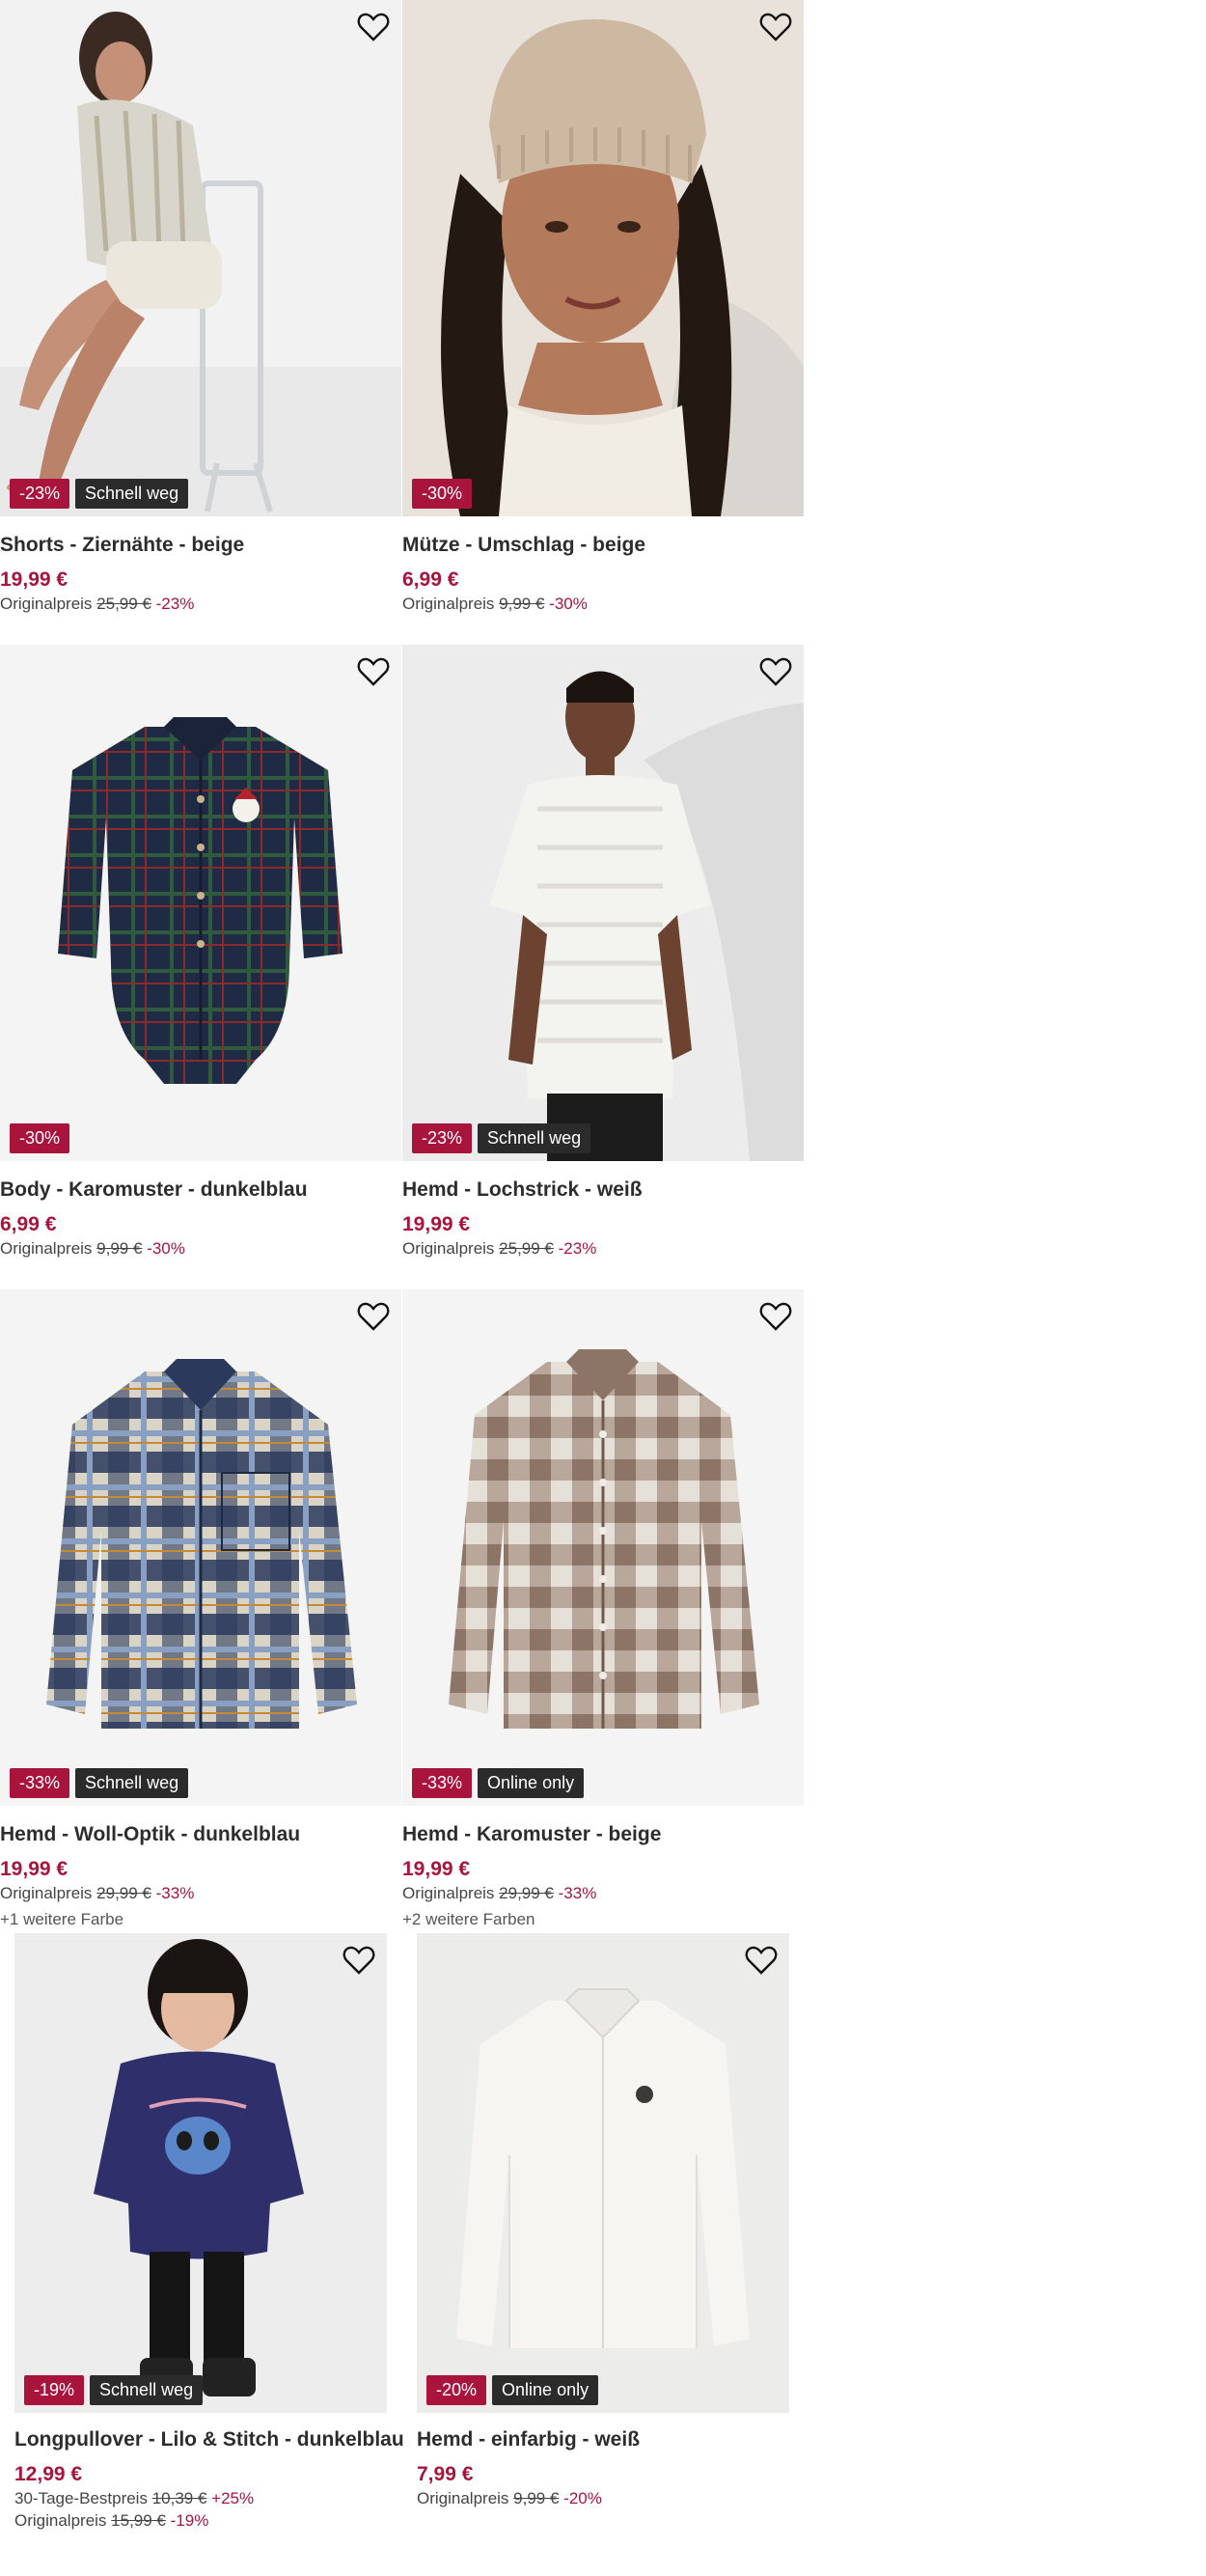 The height and width of the screenshot is (2576, 1206). Describe the element at coordinates (529, 2439) in the screenshot. I see `product-title: Hemd - einfarbig - weiß` at that location.